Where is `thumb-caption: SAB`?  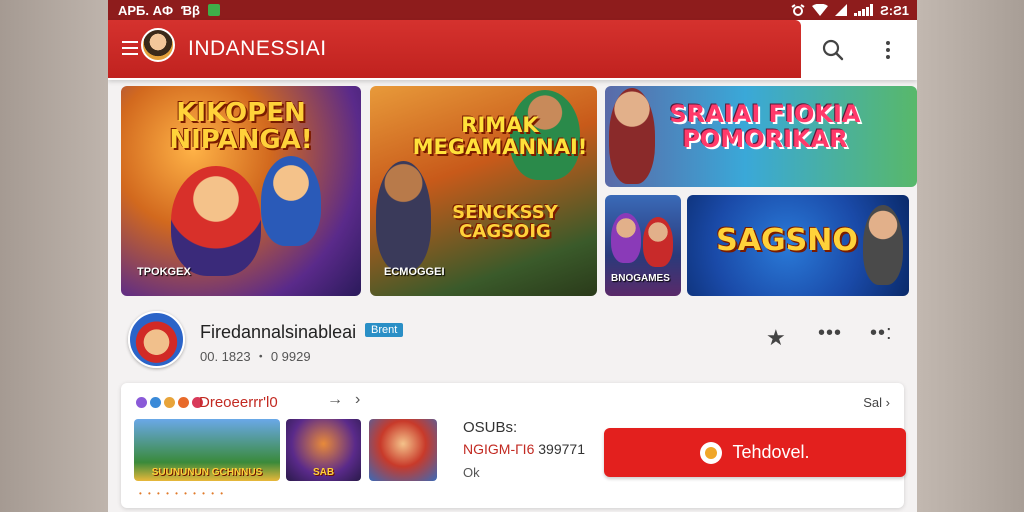 thumb-caption: SAB is located at coordinates (323, 472).